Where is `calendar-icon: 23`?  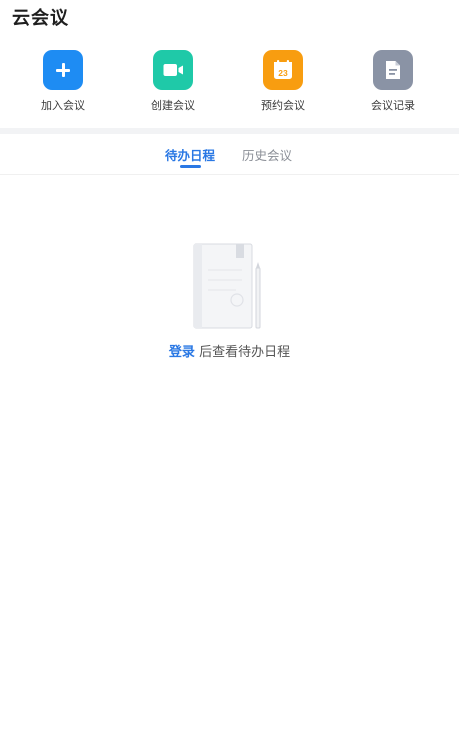
calendar-icon: 23 is located at coordinates (283, 70).